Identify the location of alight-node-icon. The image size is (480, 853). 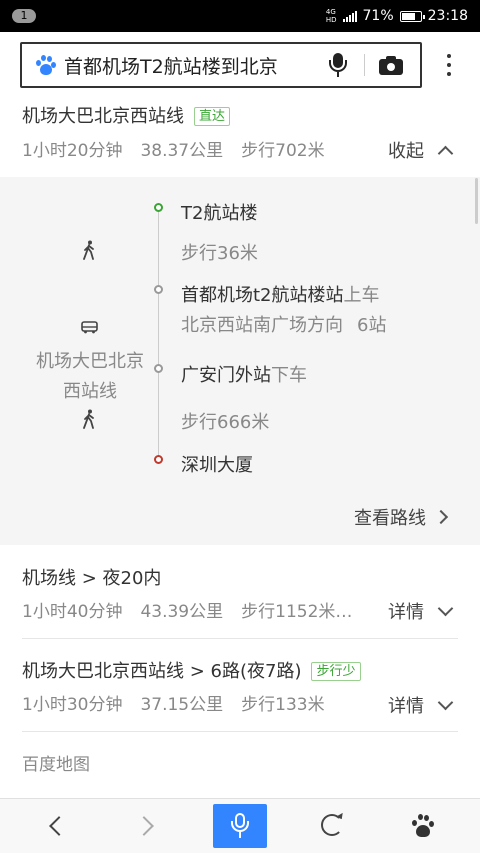
(158, 368).